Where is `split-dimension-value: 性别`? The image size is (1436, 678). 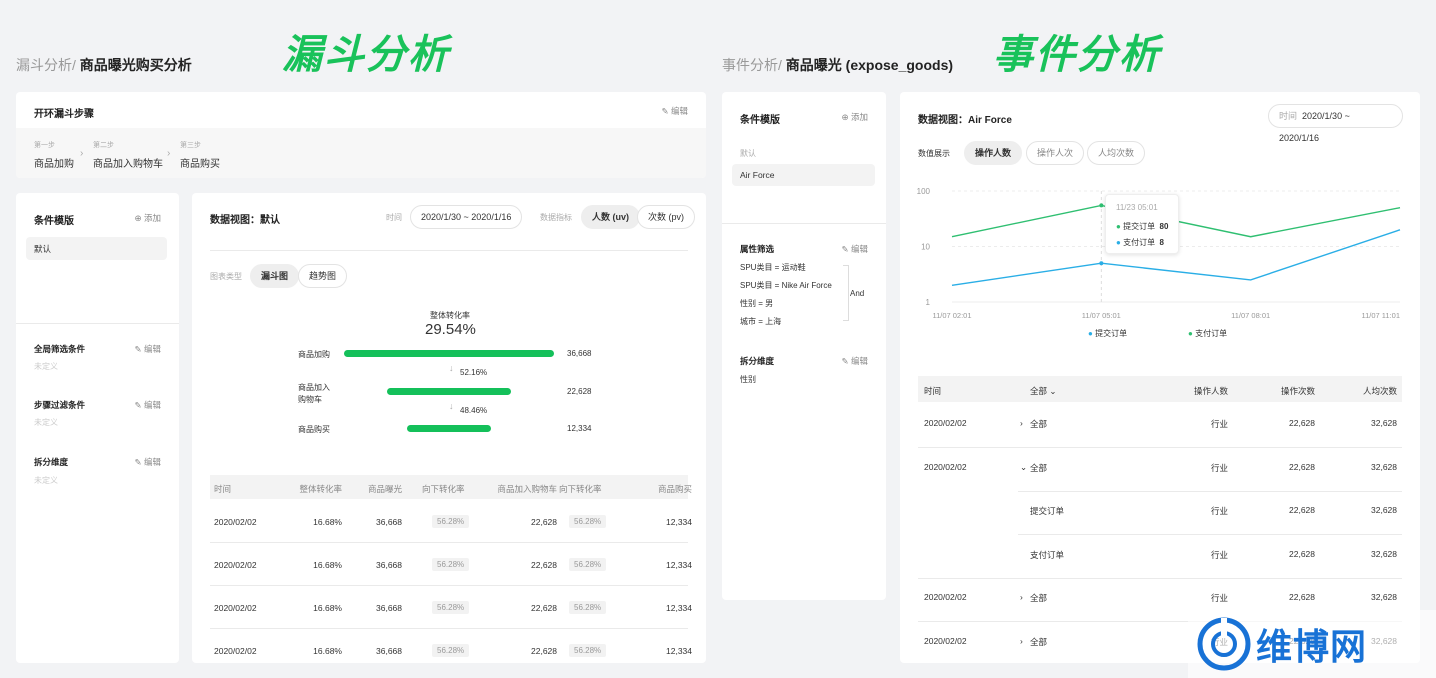
split-dimension-value: 性别 is located at coordinates (748, 379).